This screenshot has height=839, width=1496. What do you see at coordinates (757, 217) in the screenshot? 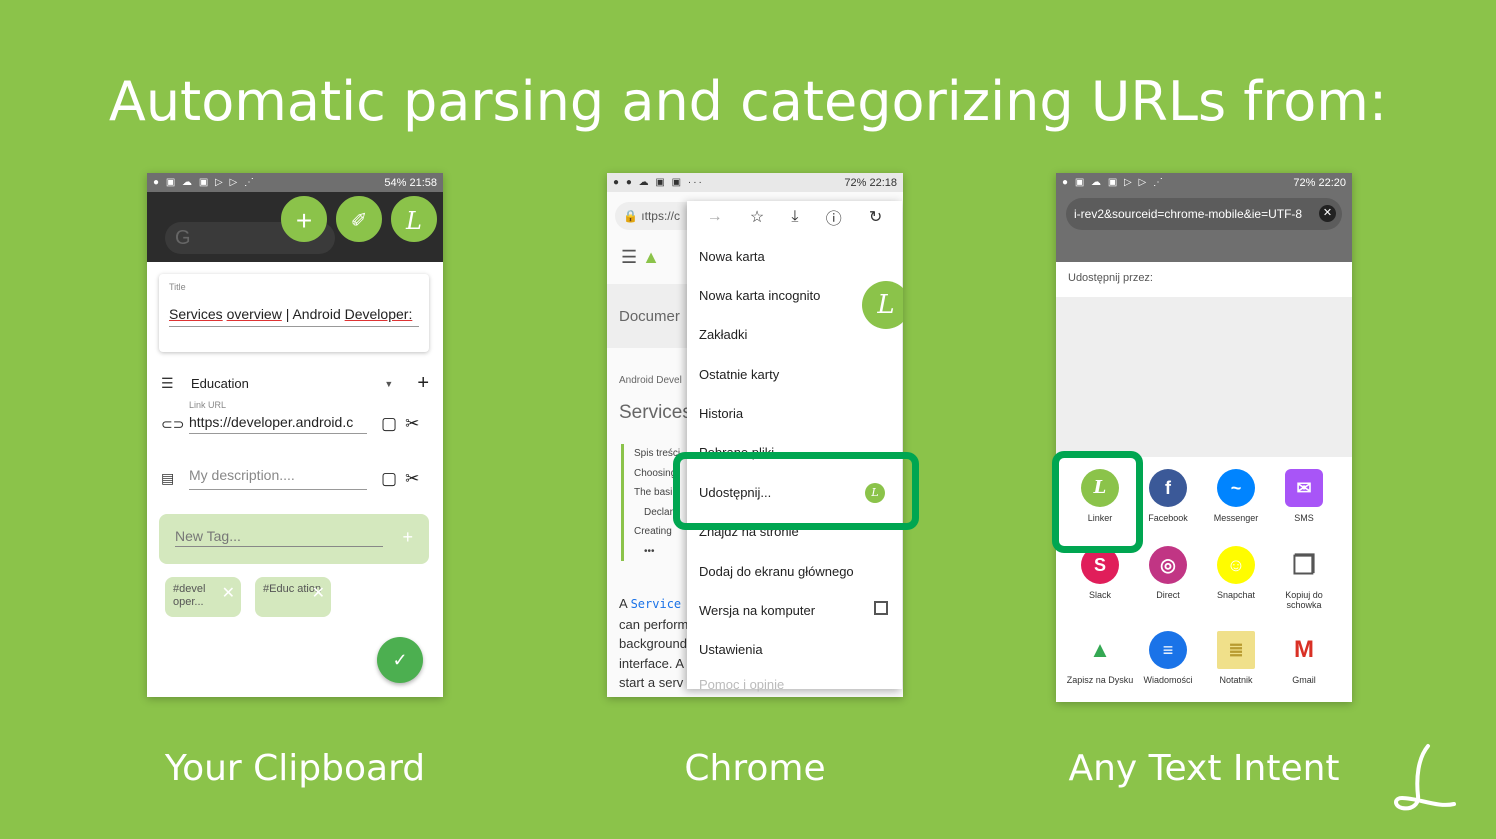
I see `star-icon: ☆` at bounding box center [757, 217].